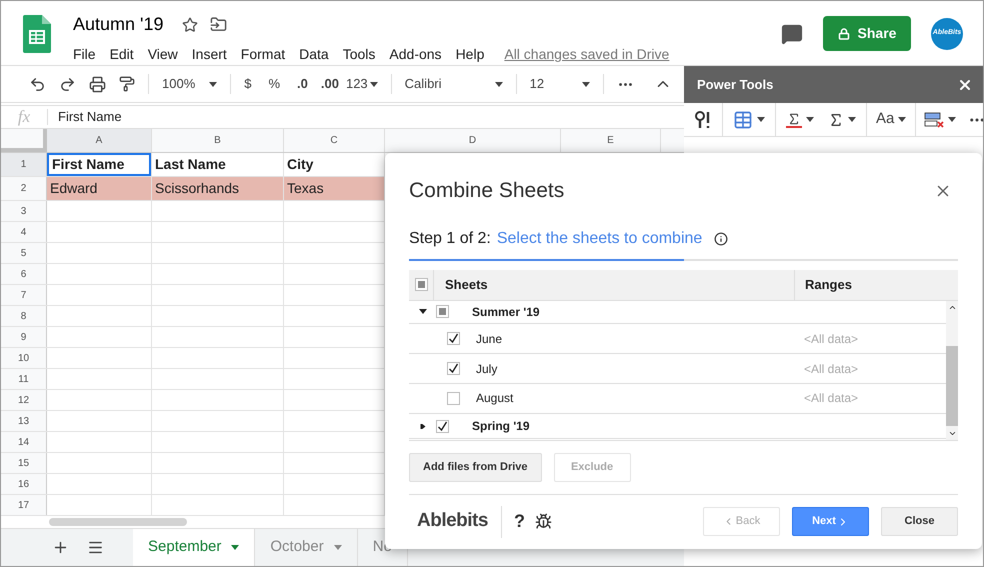  What do you see at coordinates (587, 54) in the screenshot?
I see `save-status-link: All changes saved in Drive` at bounding box center [587, 54].